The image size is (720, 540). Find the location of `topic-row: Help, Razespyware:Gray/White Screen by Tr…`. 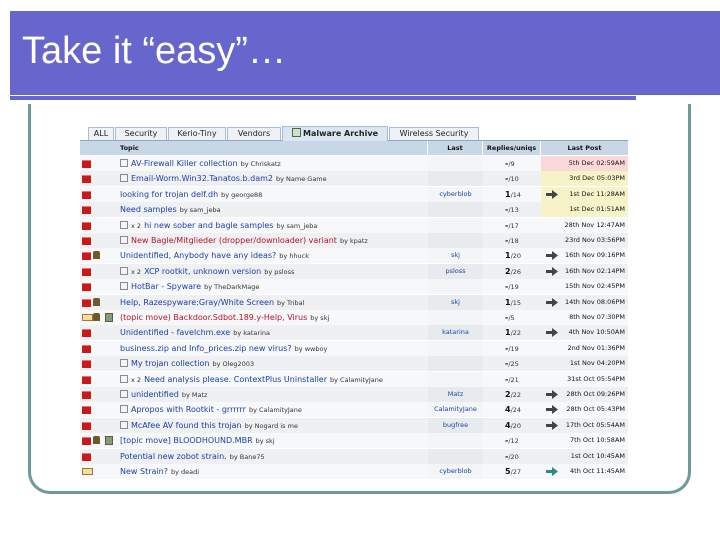

topic-row: Help, Razespyware:Gray/White Screen by Tr… is located at coordinates (354, 302).